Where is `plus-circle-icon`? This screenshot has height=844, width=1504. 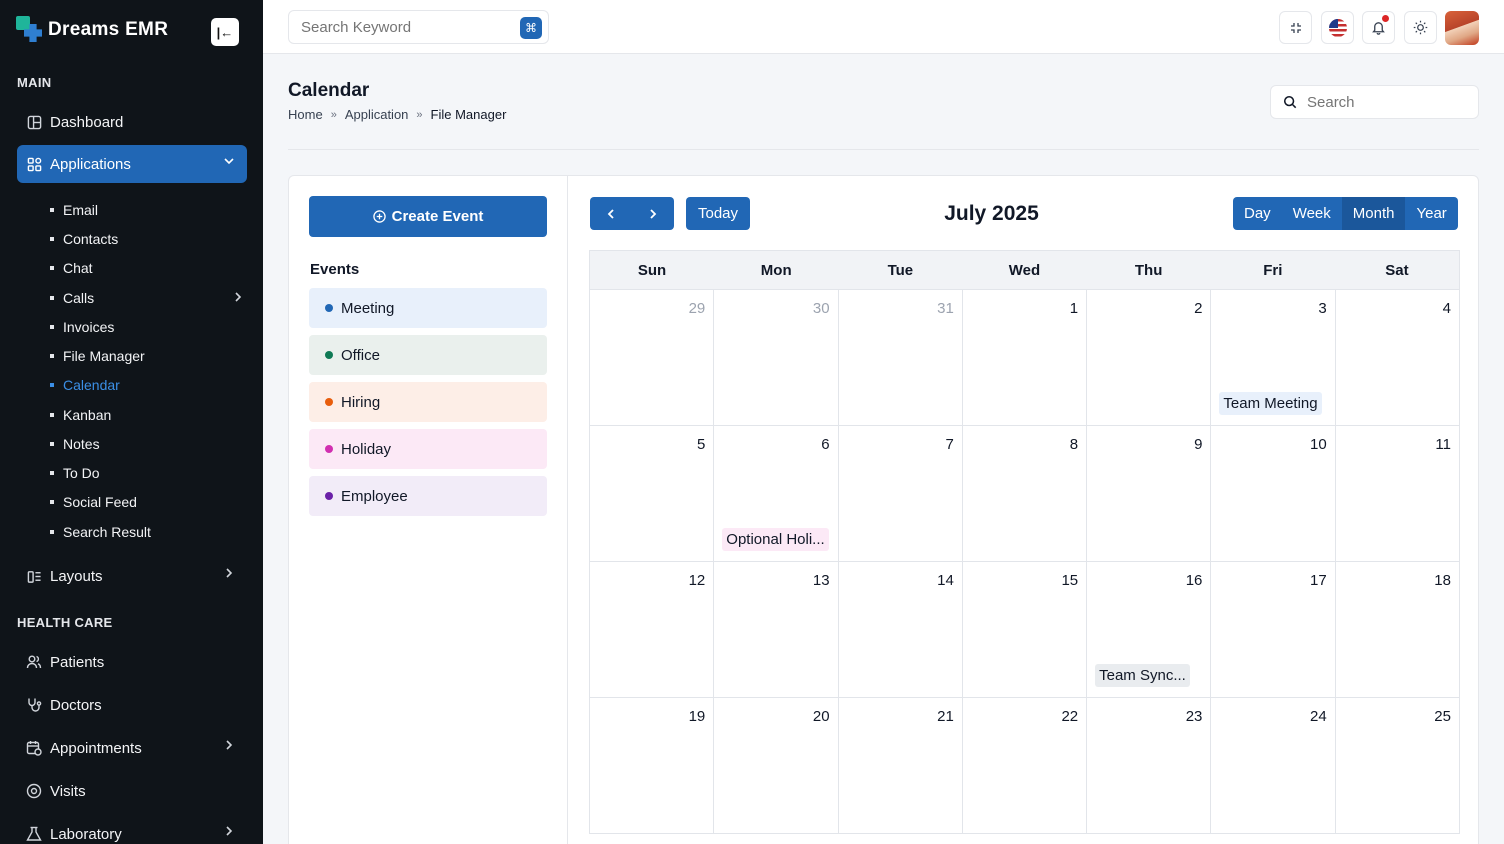
plus-circle-icon is located at coordinates (379, 216).